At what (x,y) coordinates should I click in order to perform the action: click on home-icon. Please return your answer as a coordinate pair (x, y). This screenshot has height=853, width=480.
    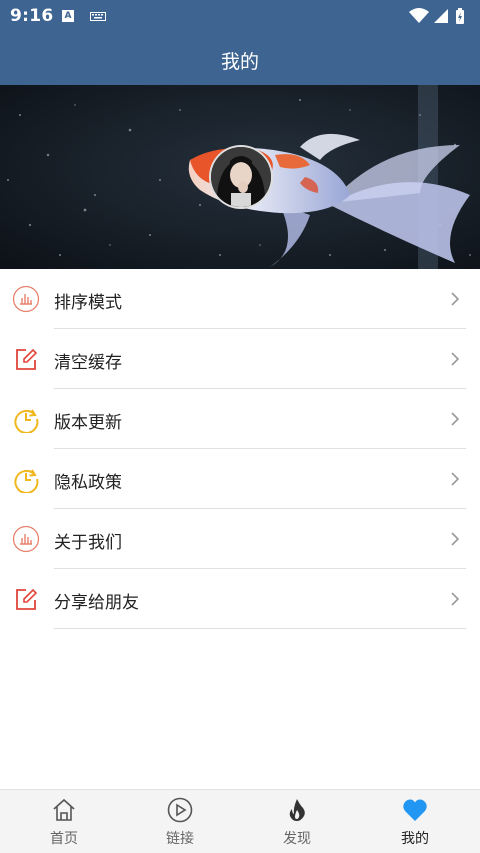
    Looking at the image, I should click on (64, 809).